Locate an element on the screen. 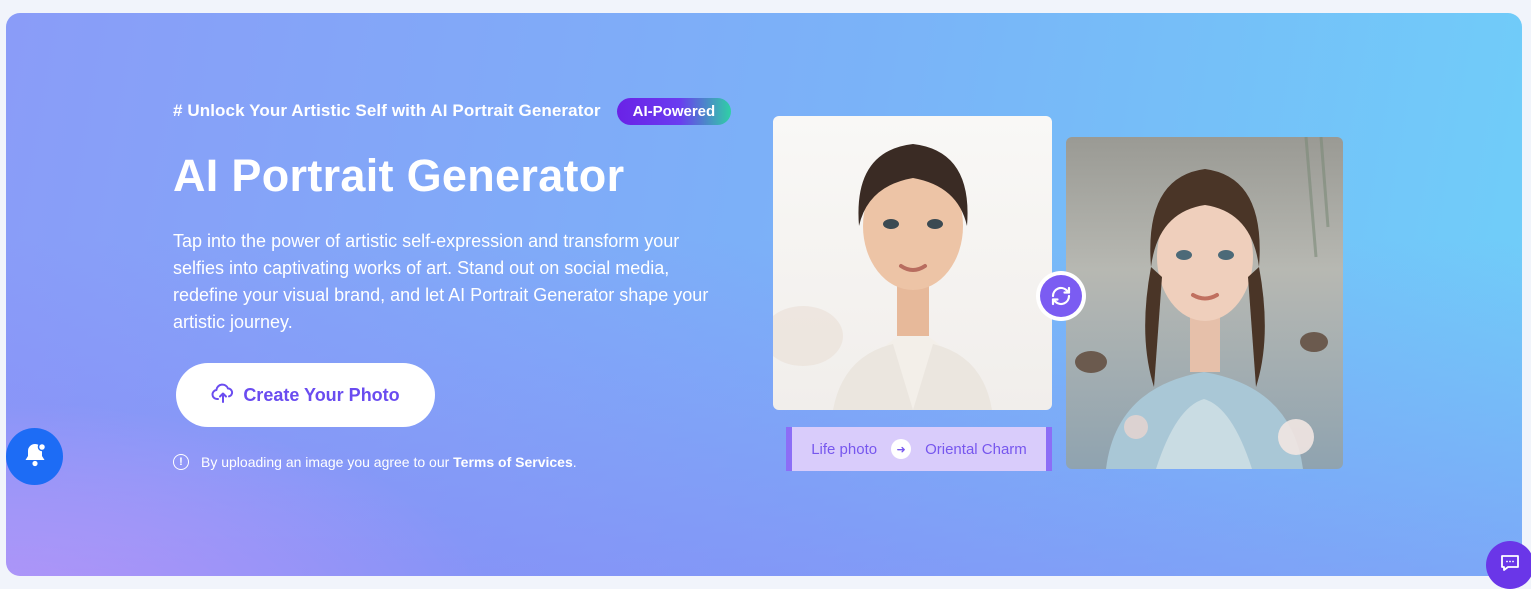 The image size is (1531, 589). ai-powered-badge: AI-Powered is located at coordinates (674, 111).